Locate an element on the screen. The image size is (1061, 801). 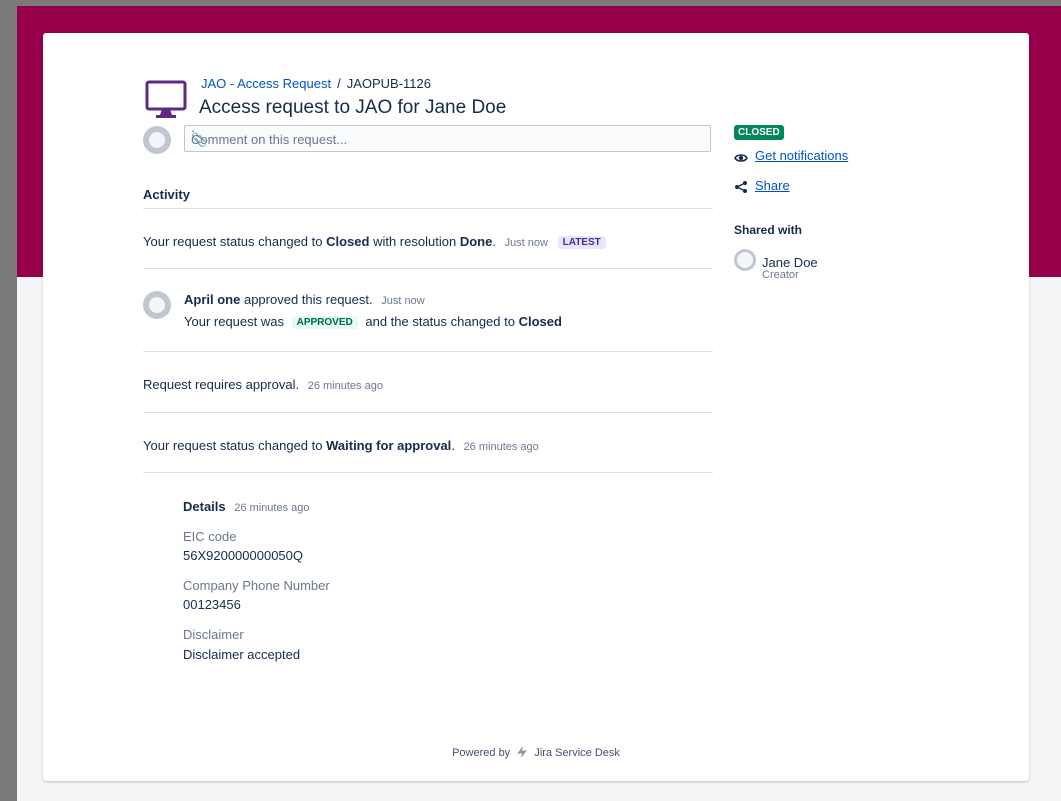
approver-name: April one is located at coordinates (212, 299).